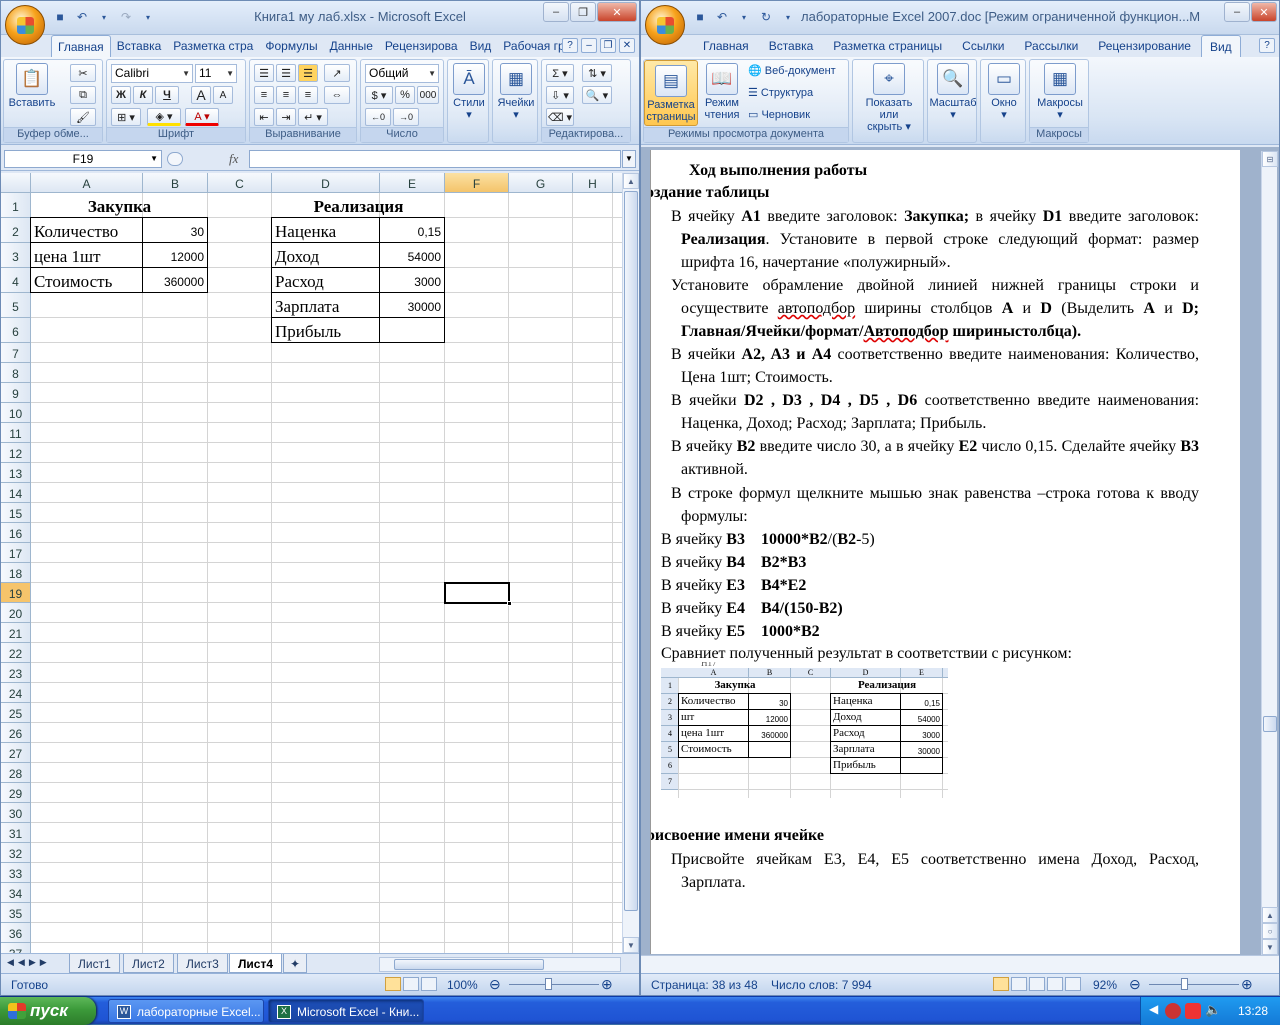 The height and width of the screenshot is (1025, 1280). I want to click on row-header-17: 17, so click(16, 553).